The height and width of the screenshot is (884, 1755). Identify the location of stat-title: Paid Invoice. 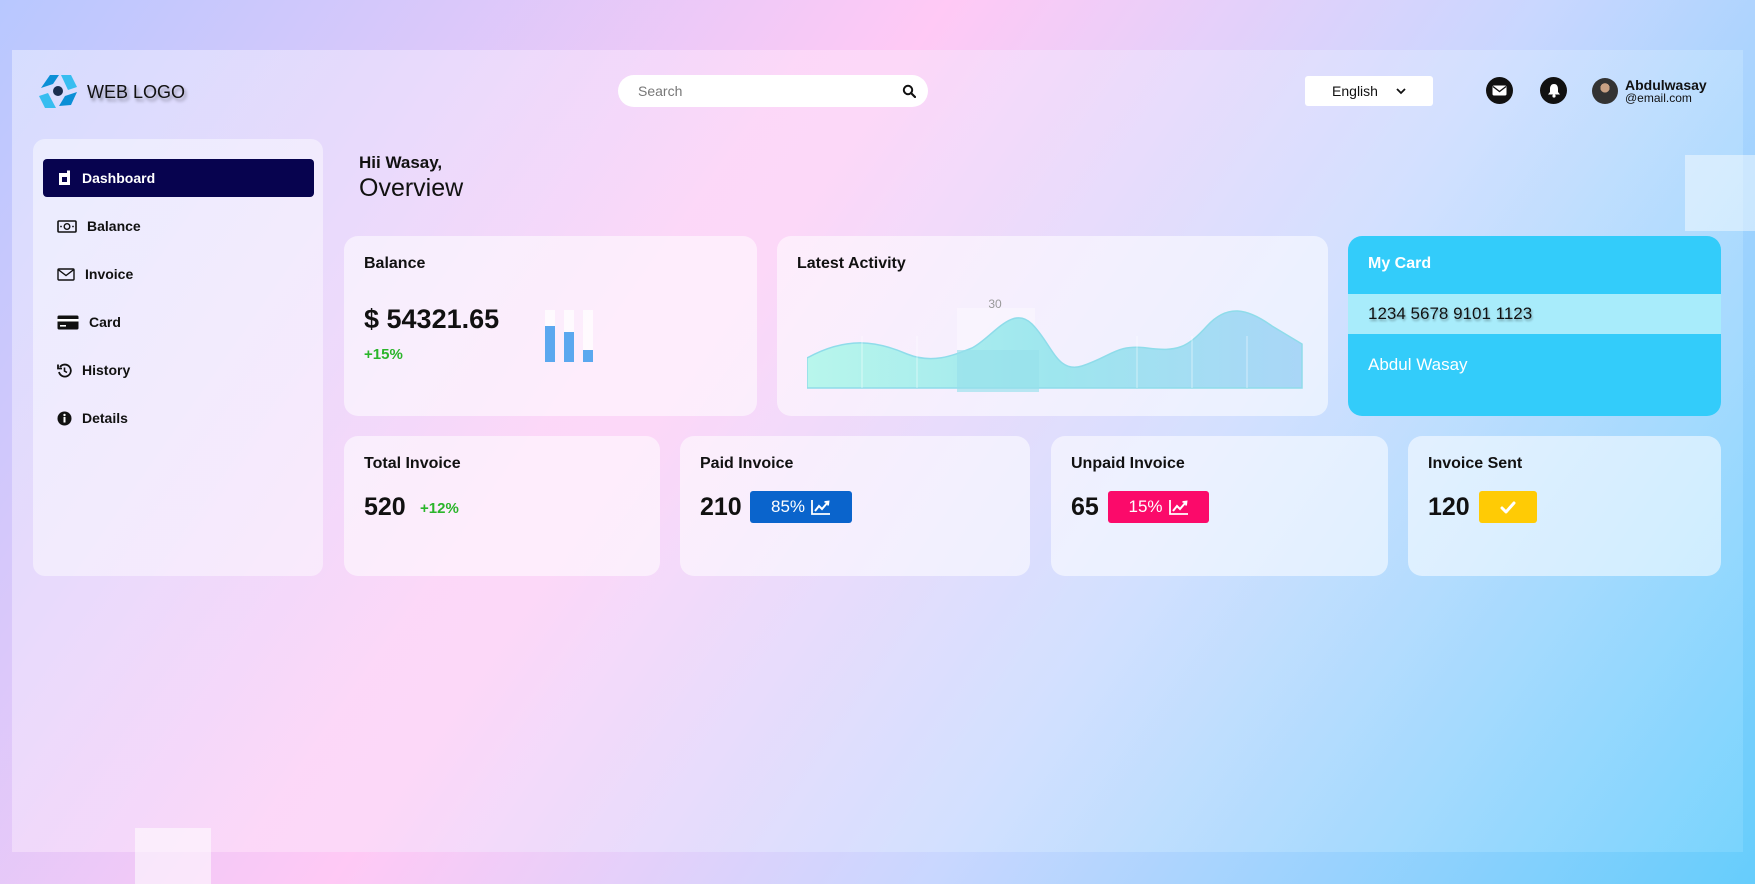
(747, 463).